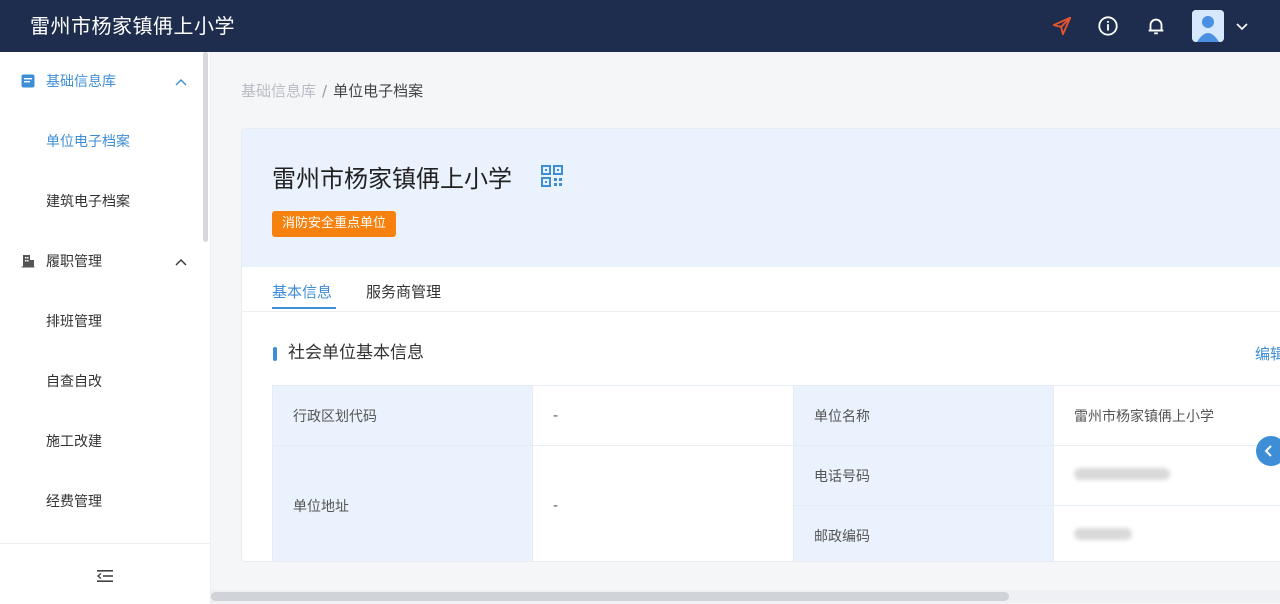  I want to click on sidebar-item-label: 自查自改, so click(74, 382).